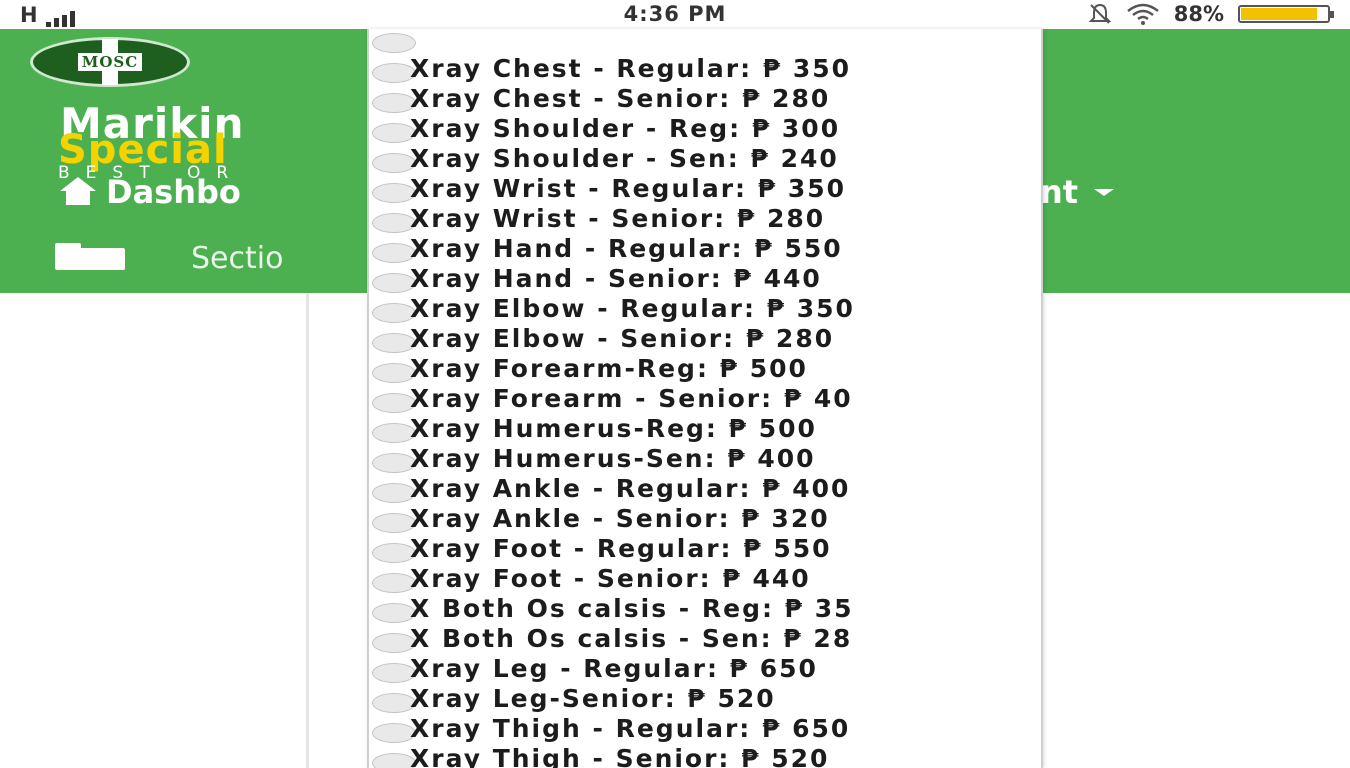 This screenshot has width=1350, height=768. Describe the element at coordinates (622, 338) in the screenshot. I see `option-label: Xray Elbow - Senior: ₱ 280` at that location.